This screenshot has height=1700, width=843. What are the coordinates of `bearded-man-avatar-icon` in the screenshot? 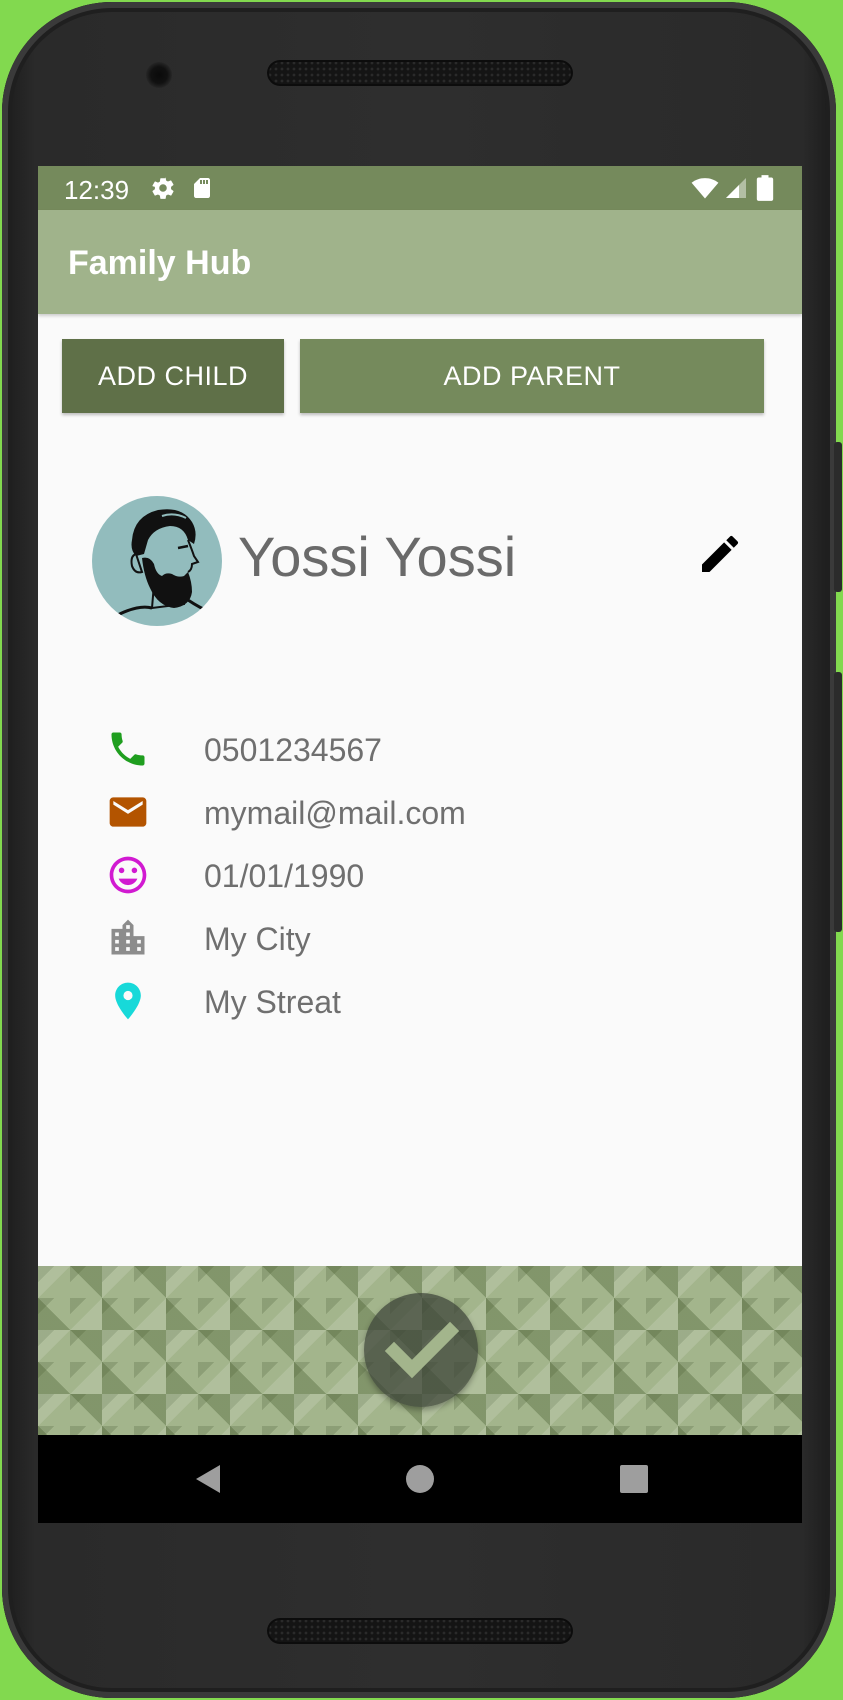 It's located at (161, 564).